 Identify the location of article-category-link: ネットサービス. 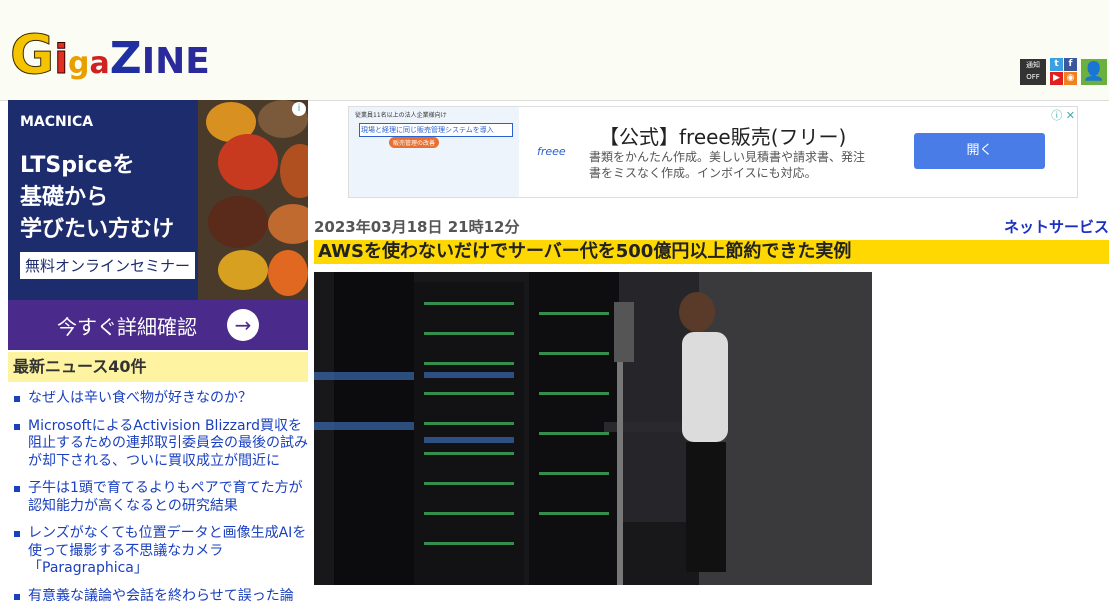
(1056, 226).